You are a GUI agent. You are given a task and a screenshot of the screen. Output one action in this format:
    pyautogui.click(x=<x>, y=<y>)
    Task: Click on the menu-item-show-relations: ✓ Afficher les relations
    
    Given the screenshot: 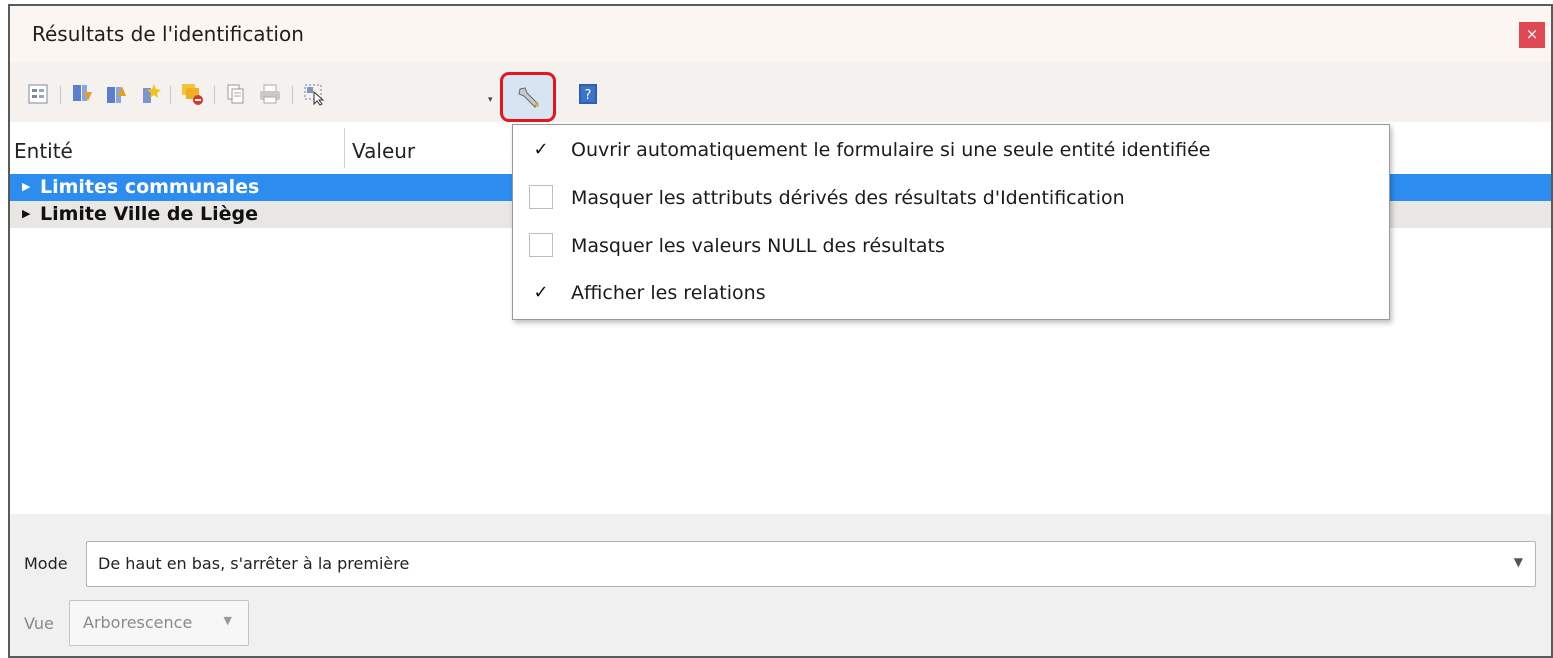 What is the action you would take?
    pyautogui.click(x=951, y=293)
    